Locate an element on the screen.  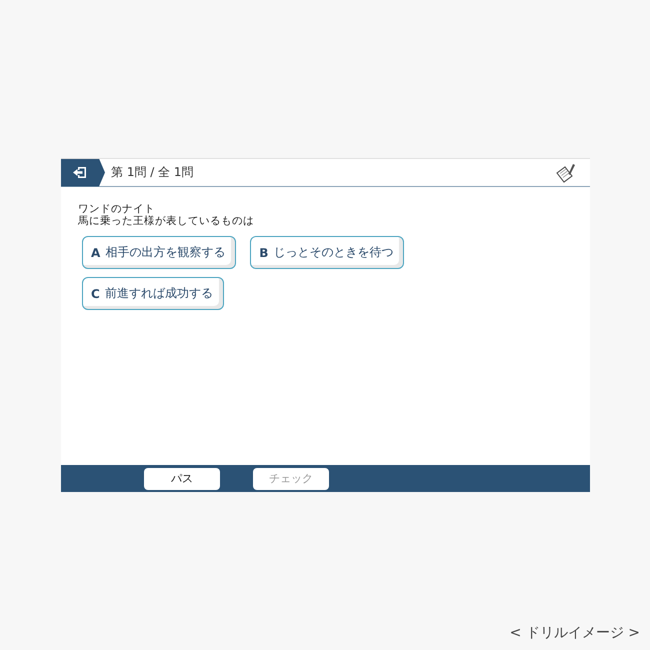
answer-option: B じっとそのときを待つ is located at coordinates (327, 252).